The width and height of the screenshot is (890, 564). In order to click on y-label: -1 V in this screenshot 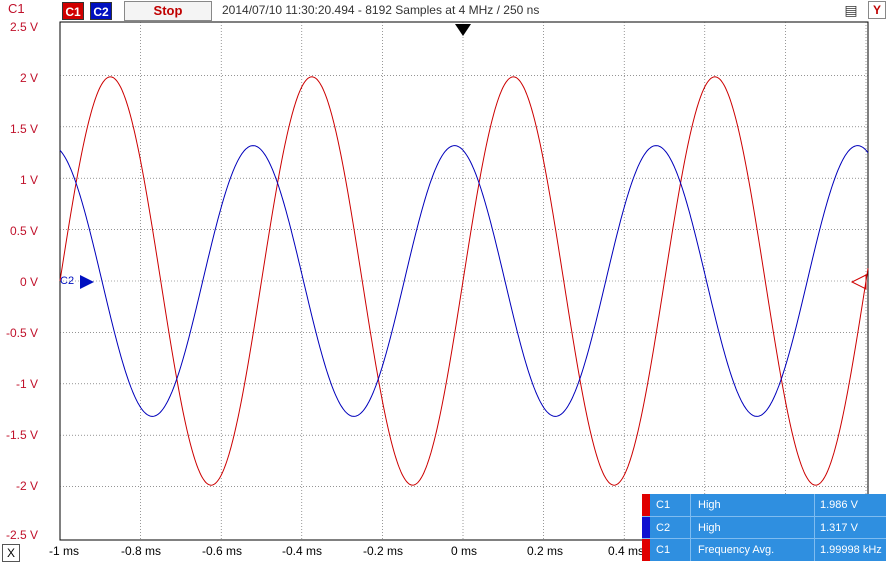, I will do `click(26, 384)`.